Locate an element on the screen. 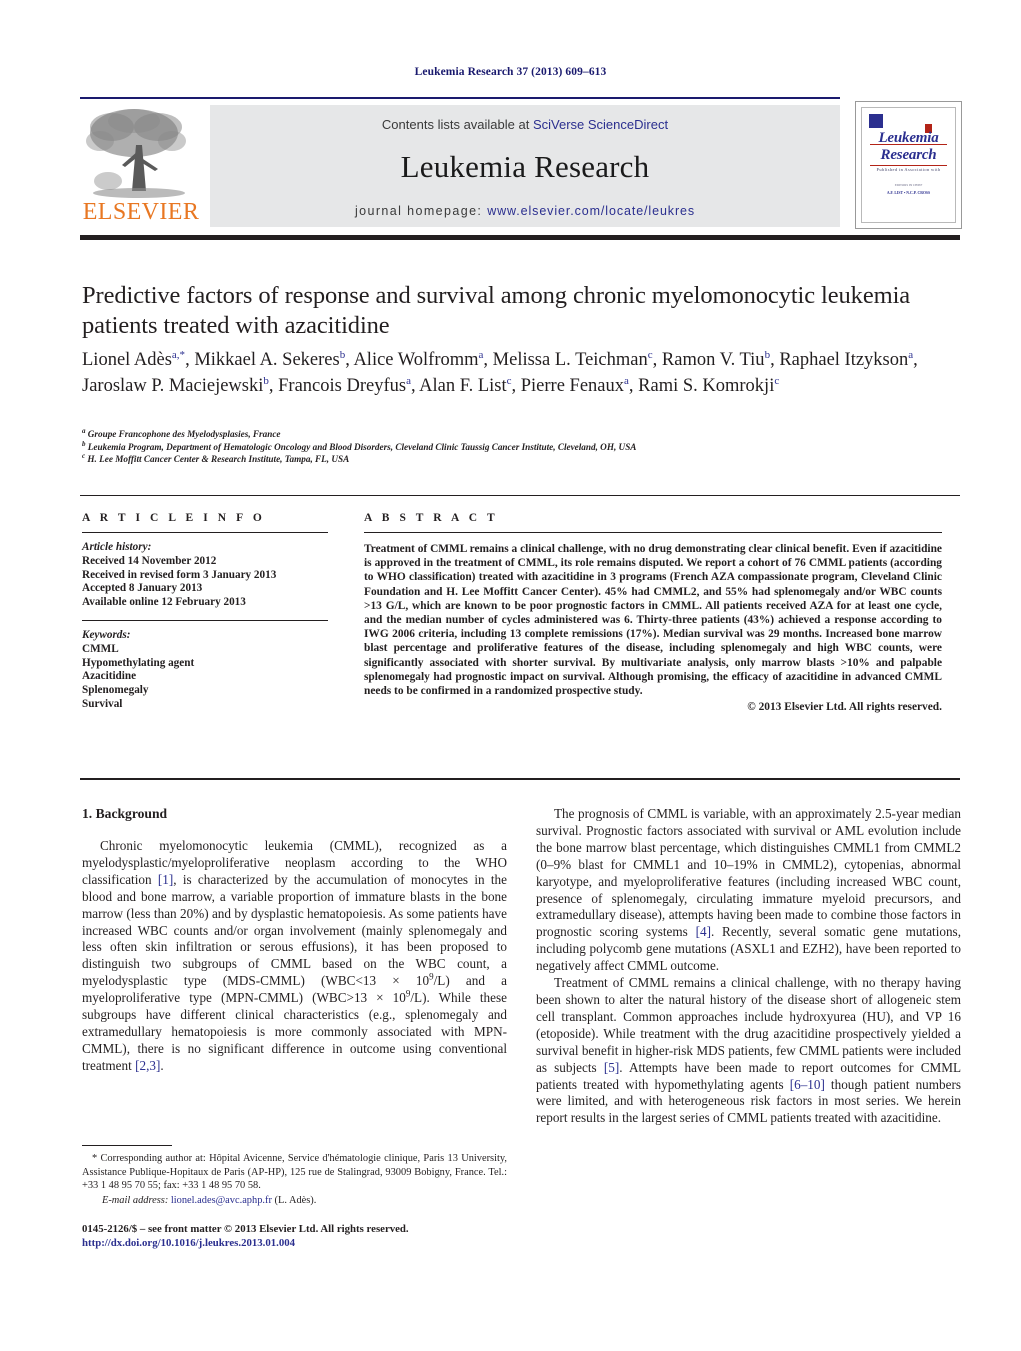 The height and width of the screenshot is (1351, 1021). cover-badge-icon is located at coordinates (876, 121).